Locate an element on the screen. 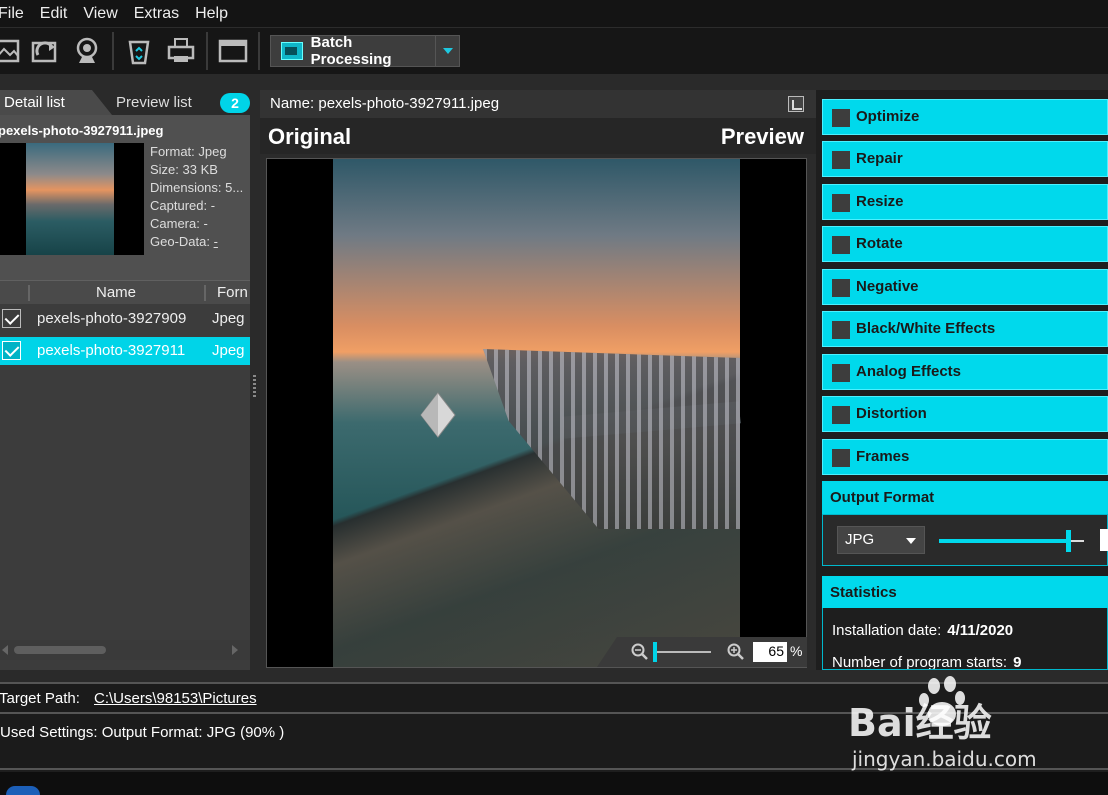 The height and width of the screenshot is (795, 1108). list-tabs: Detail list Preview list 2 is located at coordinates (125, 102).